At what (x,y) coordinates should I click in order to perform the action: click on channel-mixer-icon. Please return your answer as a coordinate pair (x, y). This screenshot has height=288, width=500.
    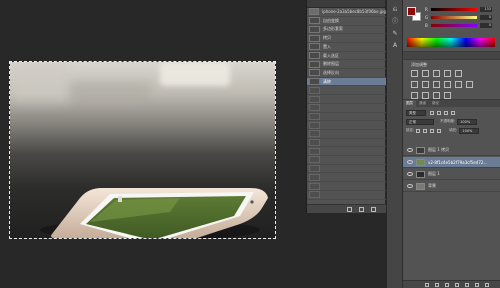
    Looking at the image, I should click on (458, 84).